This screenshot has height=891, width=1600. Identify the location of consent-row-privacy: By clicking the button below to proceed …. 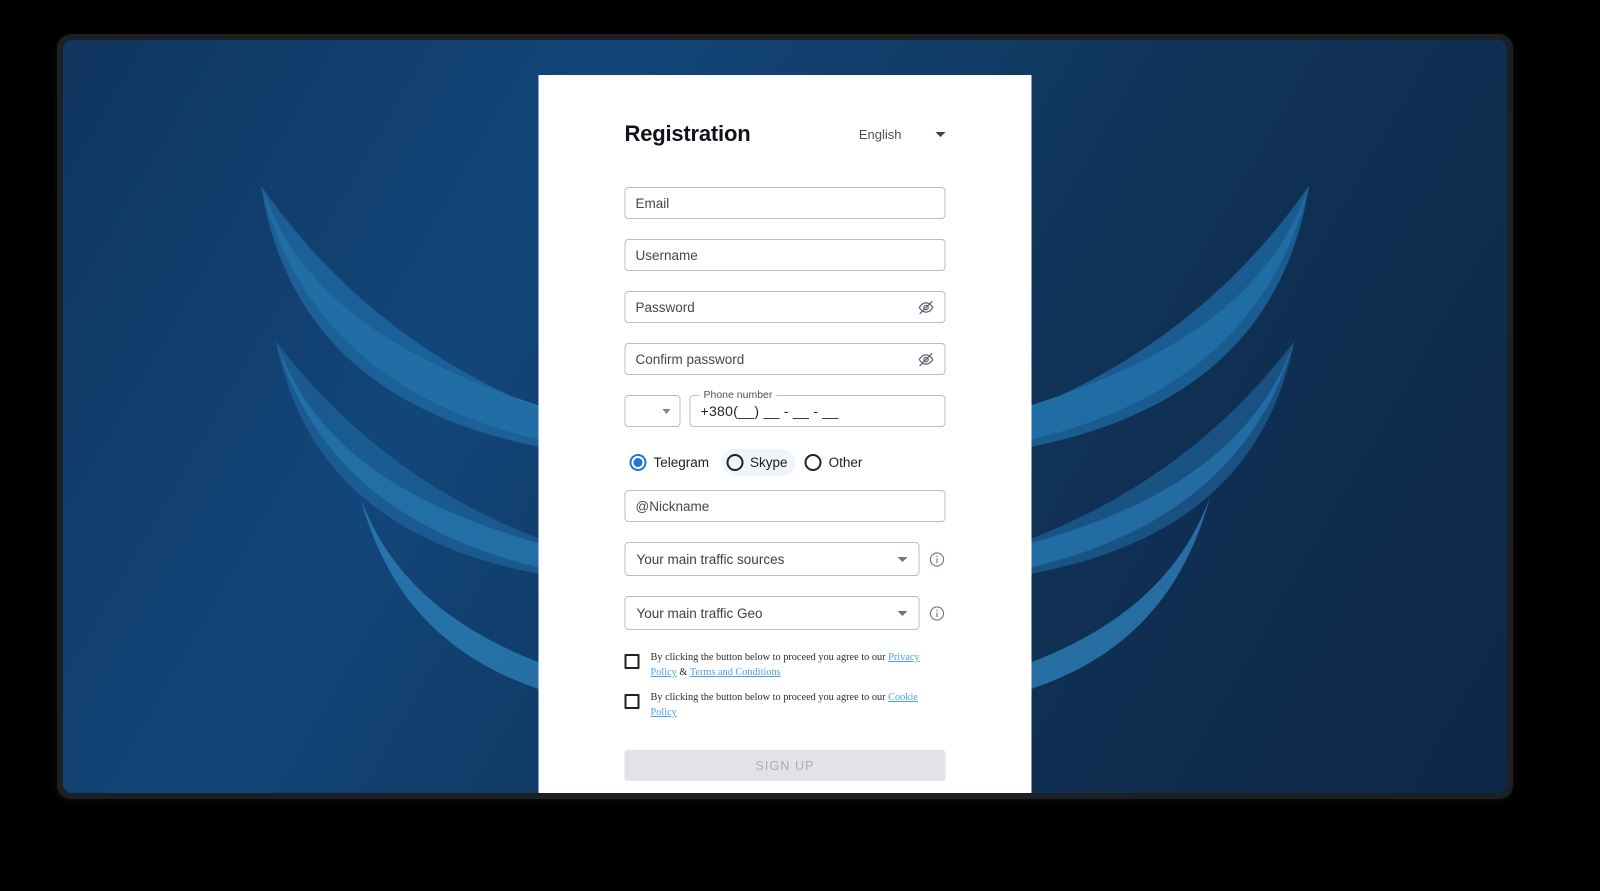
(785, 665).